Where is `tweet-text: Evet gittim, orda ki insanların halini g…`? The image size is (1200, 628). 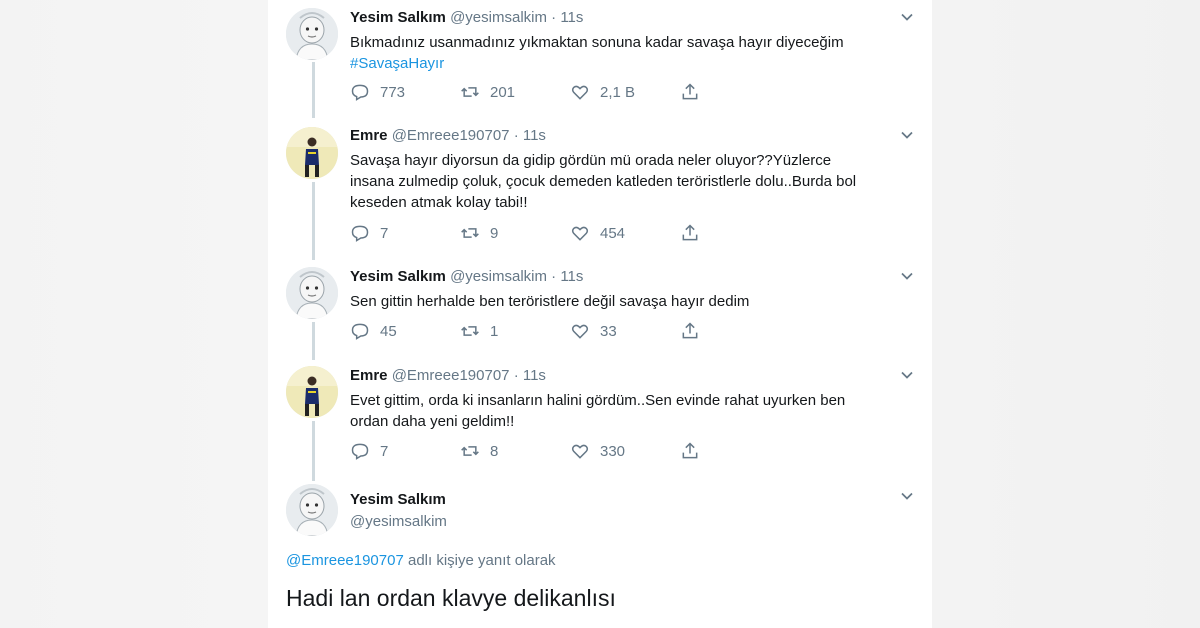 tweet-text: Evet gittim, orda ki insanların halini g… is located at coordinates (598, 411).